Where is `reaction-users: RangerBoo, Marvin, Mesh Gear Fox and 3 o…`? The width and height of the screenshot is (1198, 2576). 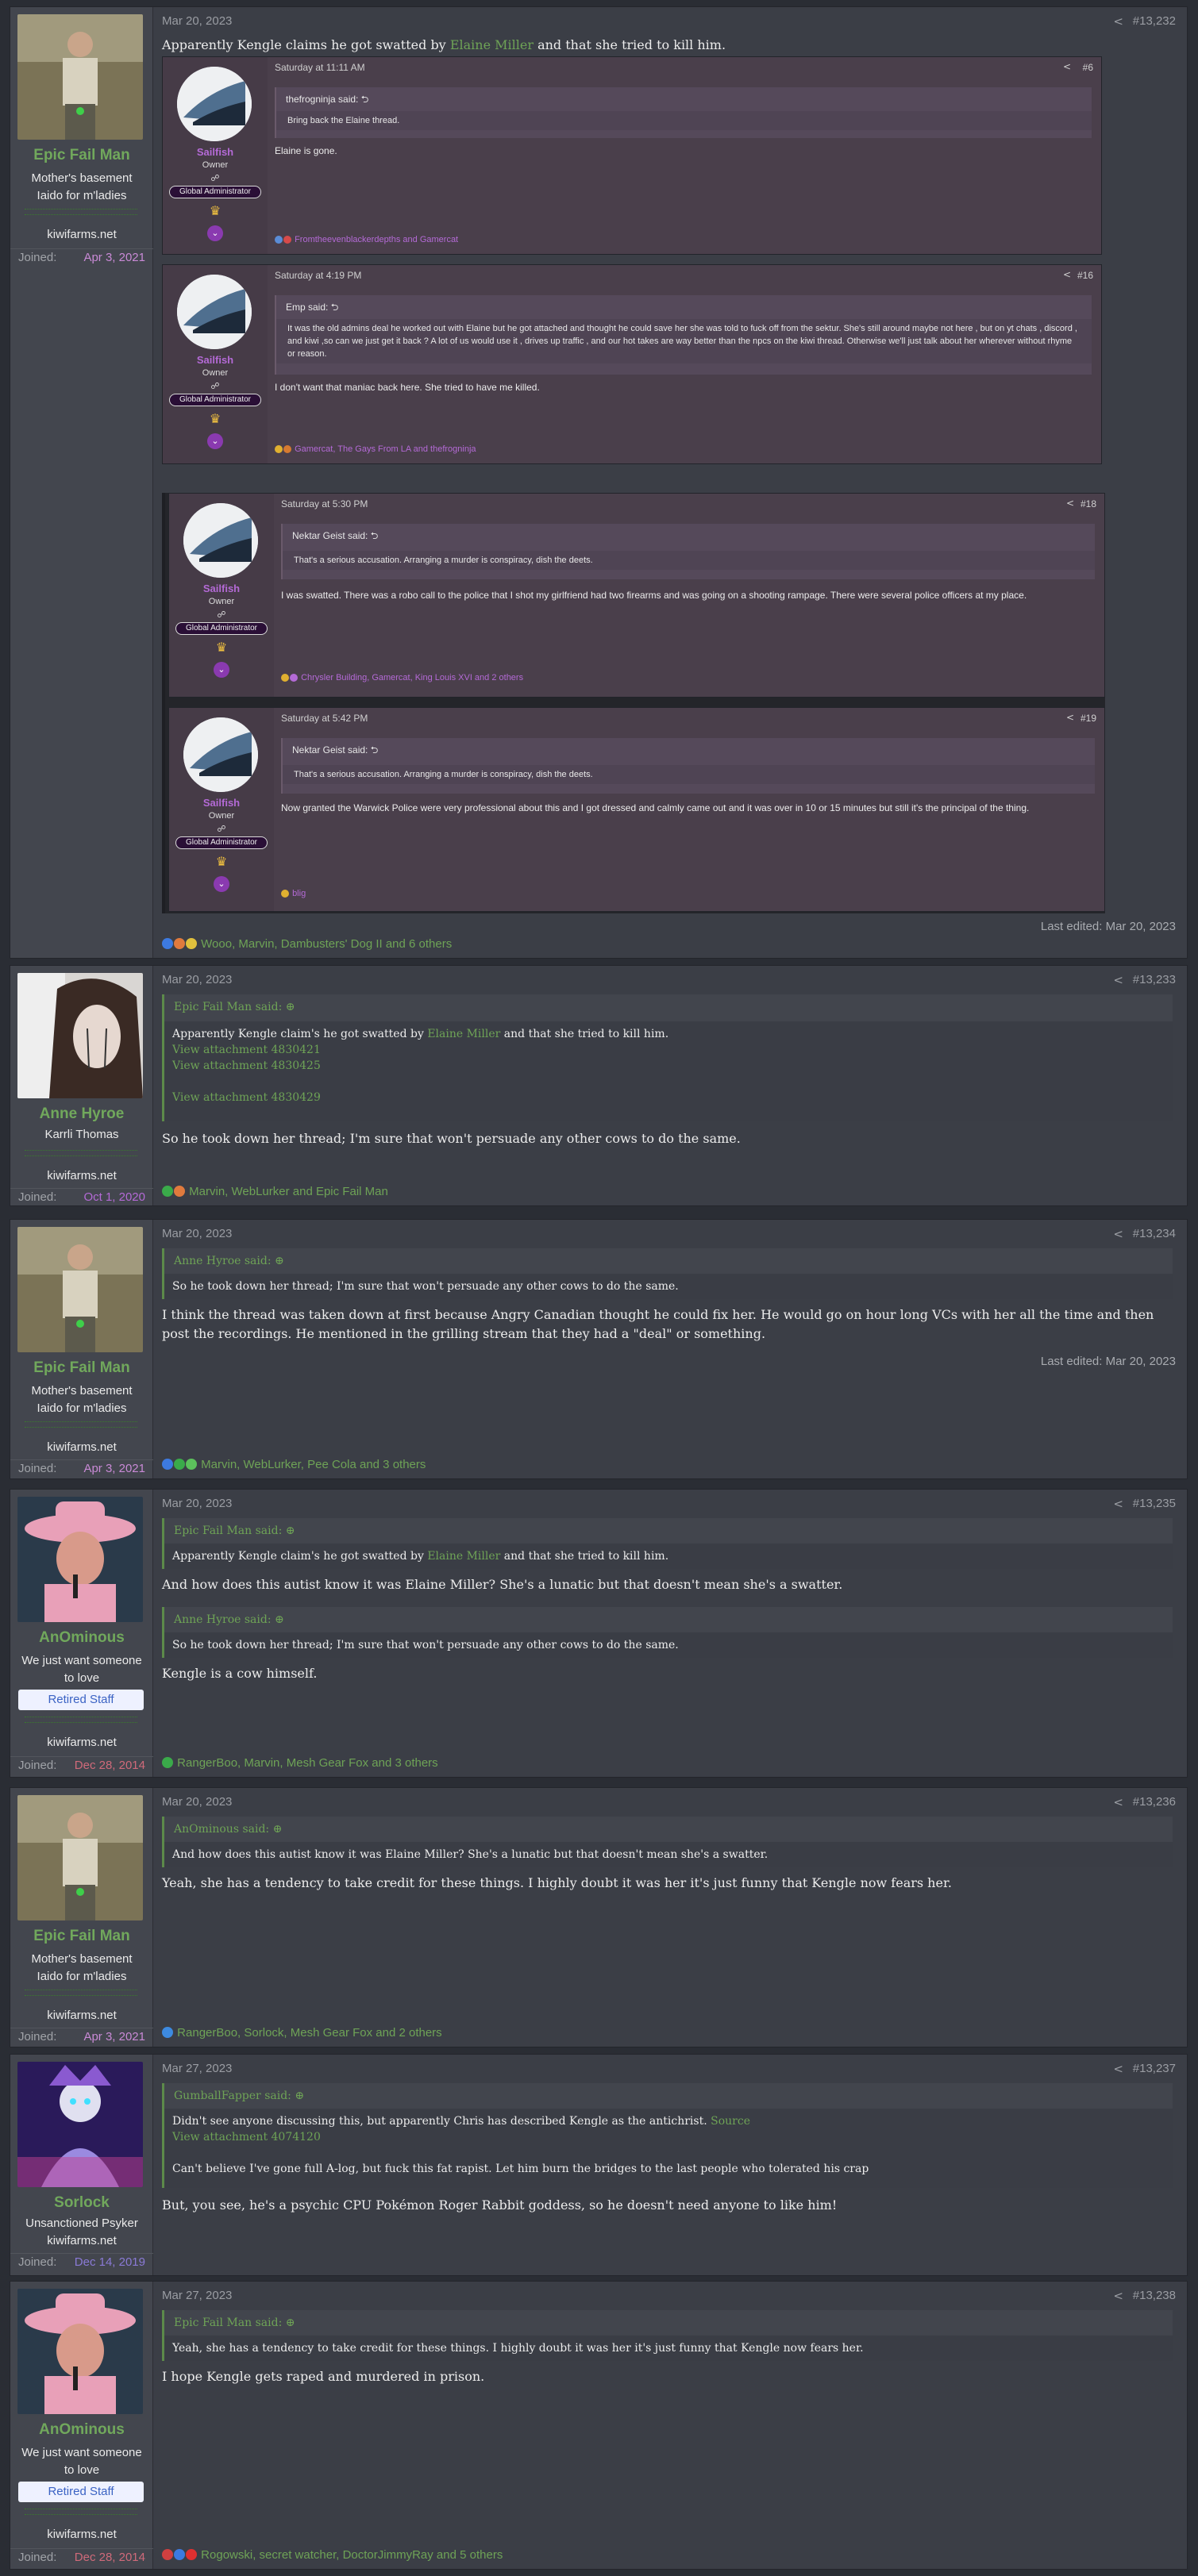 reaction-users: RangerBoo, Marvin, Mesh Gear Fox and 3 o… is located at coordinates (307, 1763).